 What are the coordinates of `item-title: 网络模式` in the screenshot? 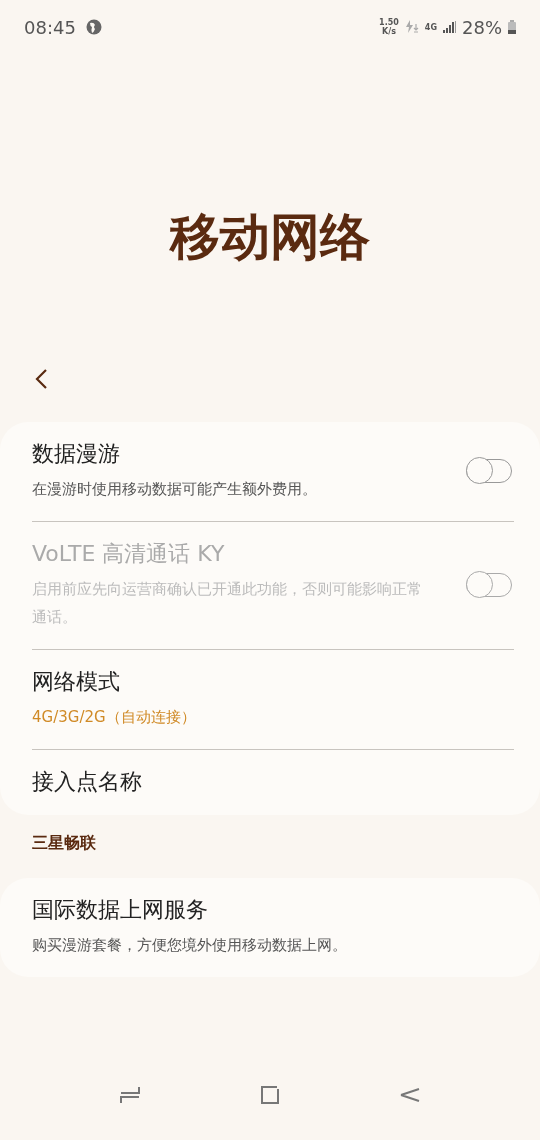 It's located at (76, 682).